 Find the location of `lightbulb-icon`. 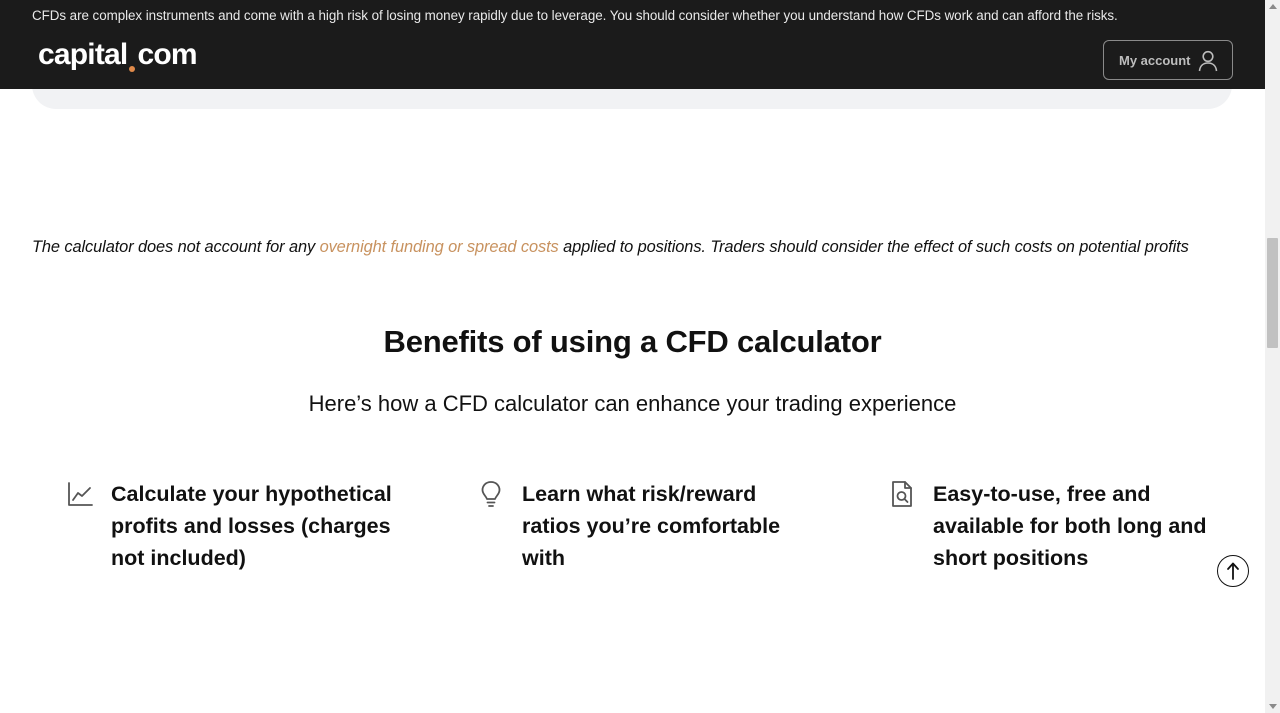

lightbulb-icon is located at coordinates (491, 494).